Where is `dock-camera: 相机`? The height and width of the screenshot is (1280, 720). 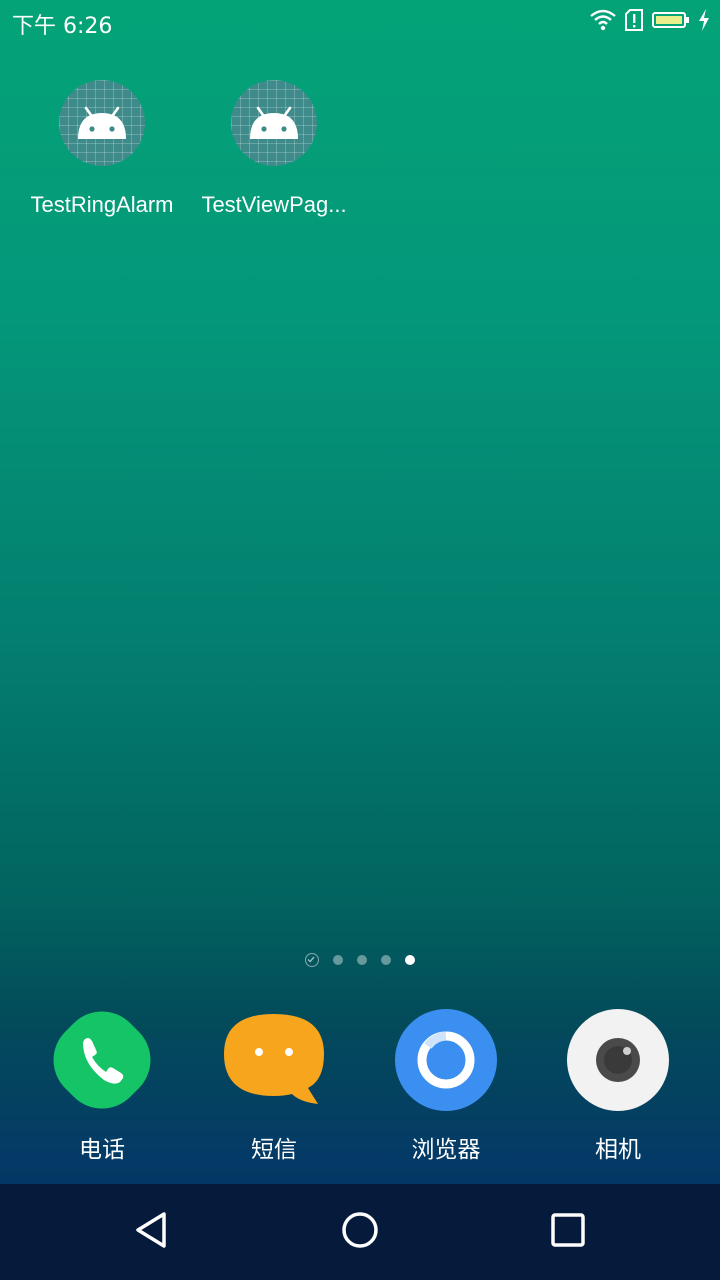 dock-camera: 相机 is located at coordinates (618, 1086).